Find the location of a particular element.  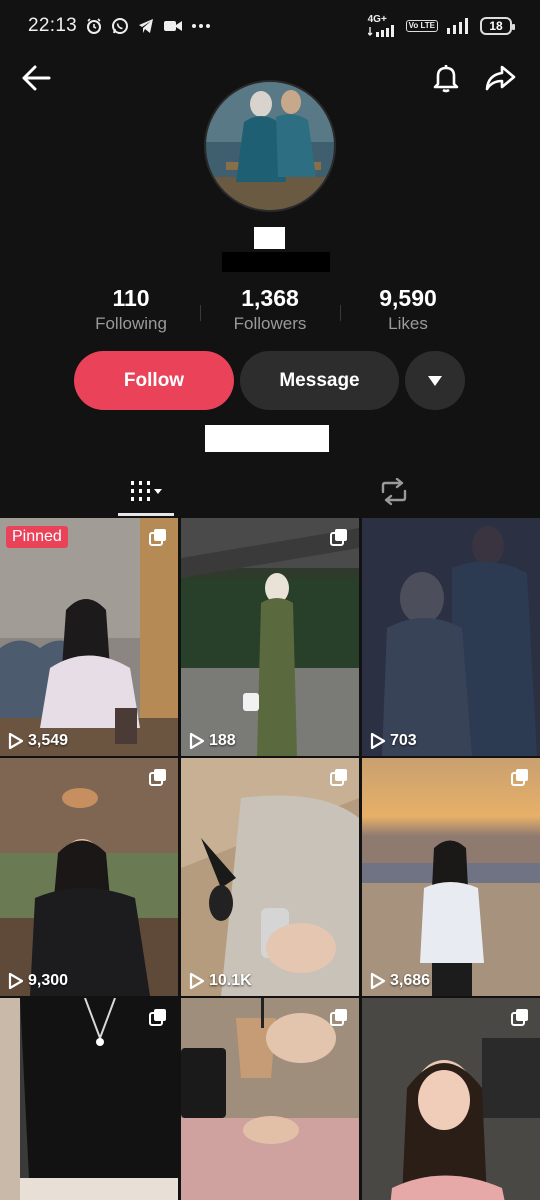

view-count: 10.1K is located at coordinates (220, 981).